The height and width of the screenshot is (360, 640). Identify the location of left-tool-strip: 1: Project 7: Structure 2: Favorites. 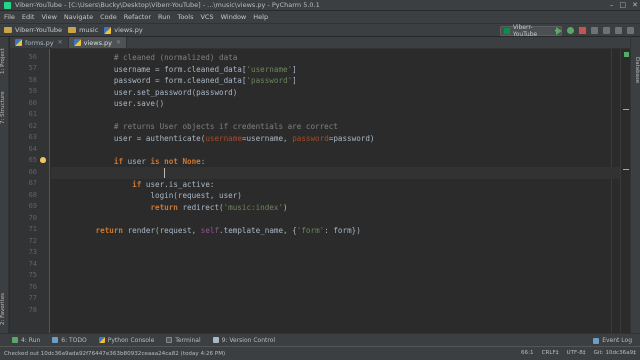
(4, 185).